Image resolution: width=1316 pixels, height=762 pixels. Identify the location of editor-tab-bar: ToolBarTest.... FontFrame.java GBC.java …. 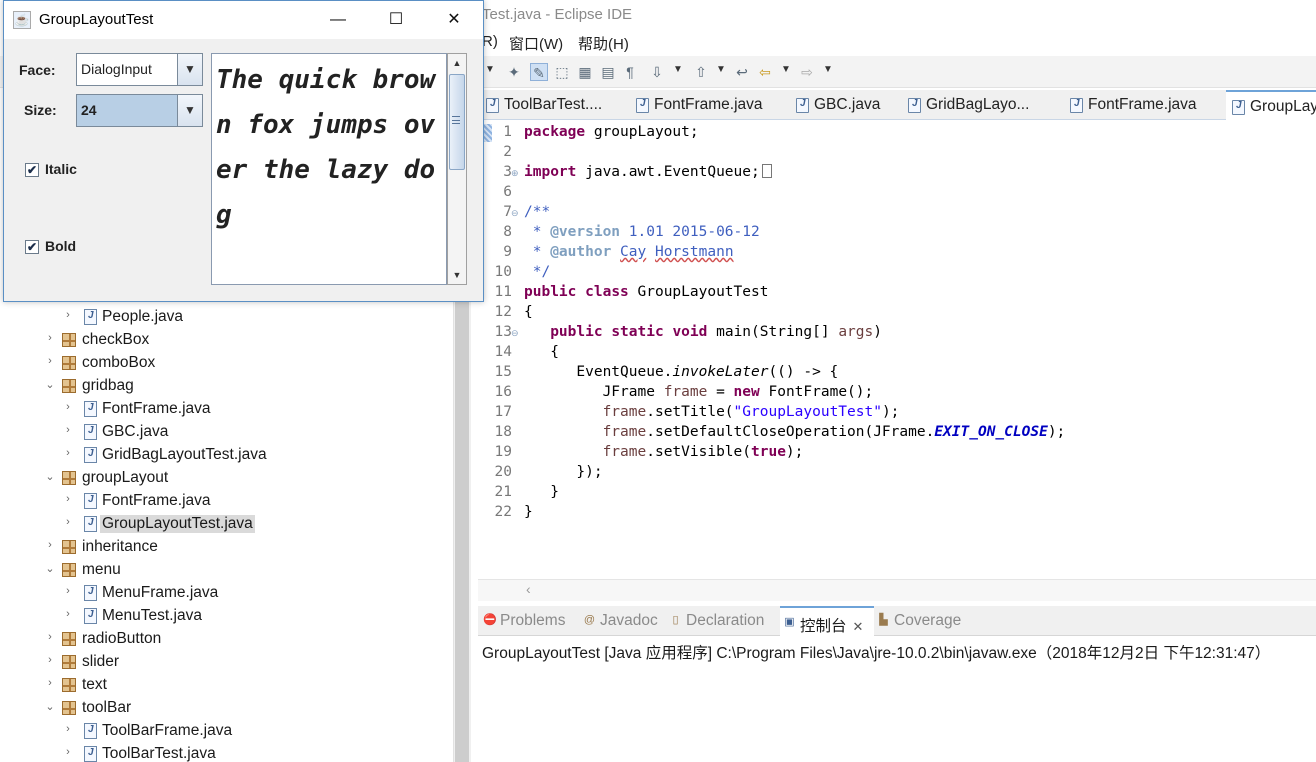
(897, 105).